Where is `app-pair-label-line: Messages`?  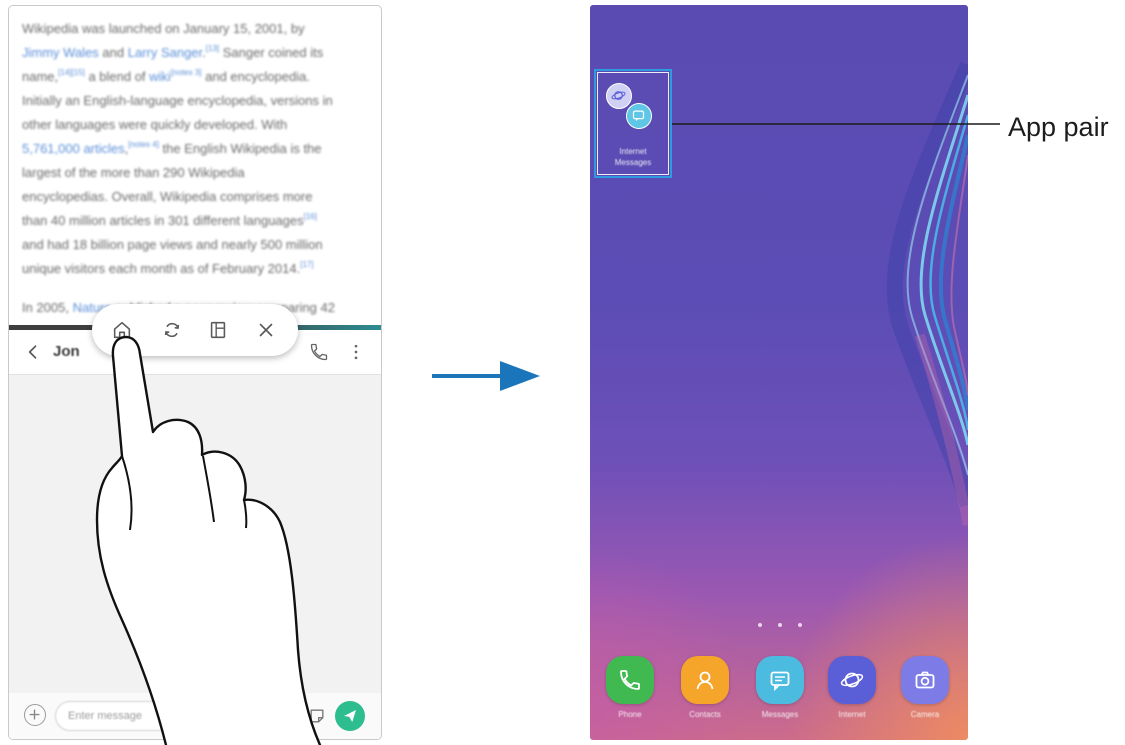 app-pair-label-line: Messages is located at coordinates (633, 162).